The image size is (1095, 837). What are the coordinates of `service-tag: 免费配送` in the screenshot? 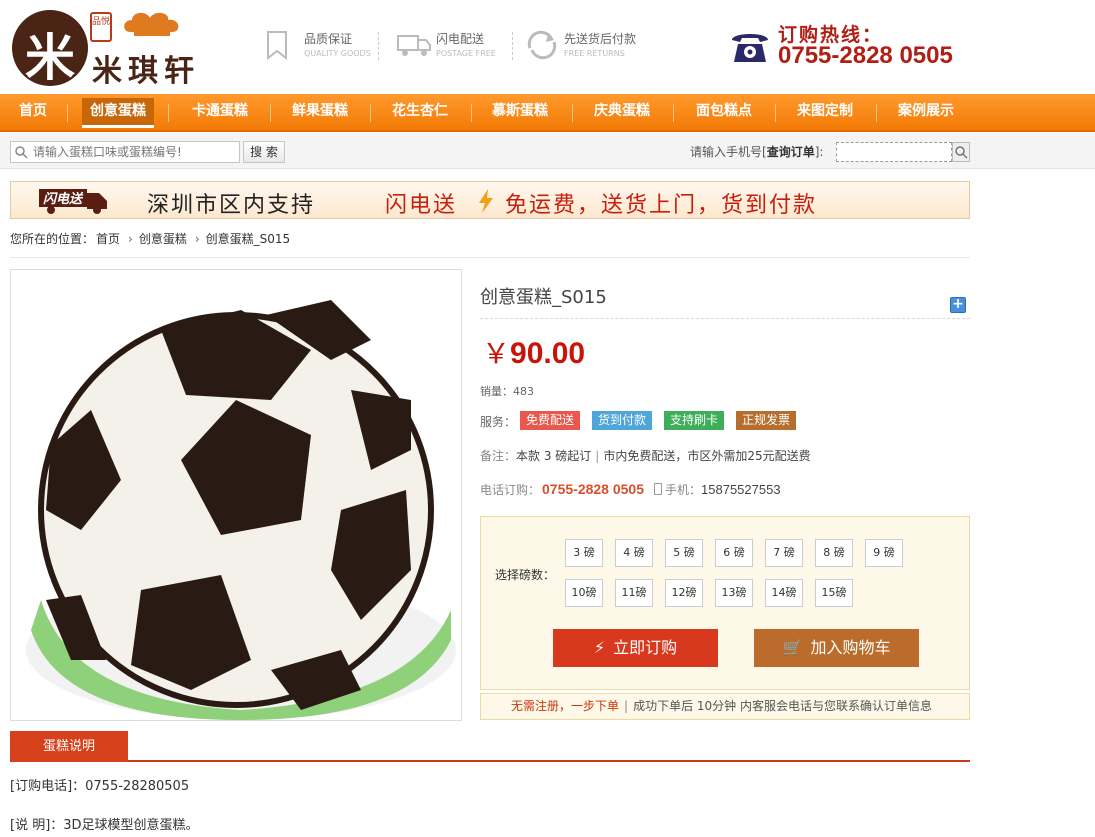 It's located at (550, 420).